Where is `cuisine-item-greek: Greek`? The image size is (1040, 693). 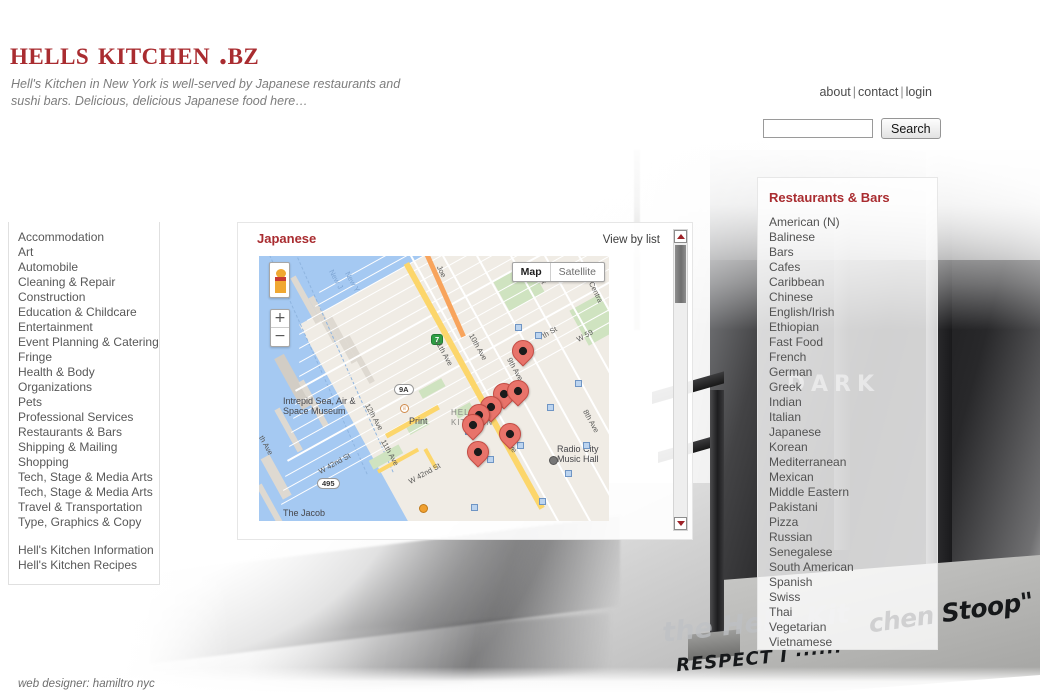 cuisine-item-greek: Greek is located at coordinates (847, 387).